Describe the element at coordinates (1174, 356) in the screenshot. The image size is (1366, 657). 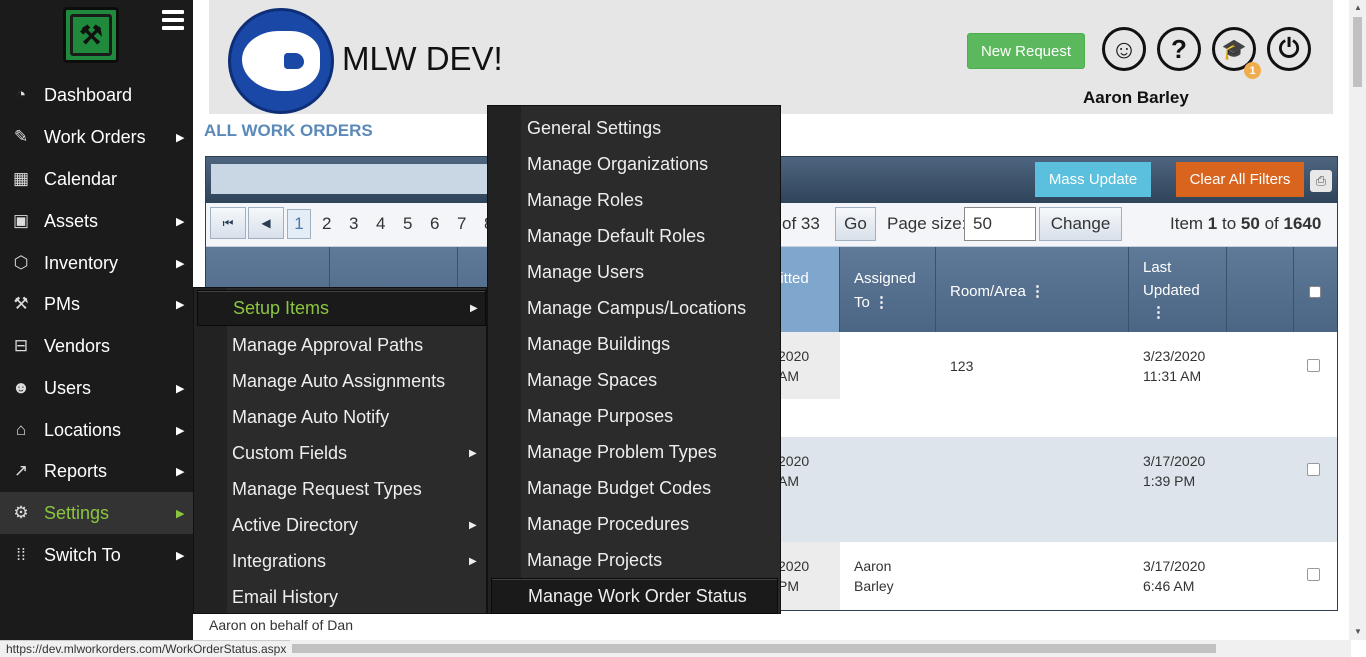
I see `updated-cell-1: 3/23/2020` at that location.